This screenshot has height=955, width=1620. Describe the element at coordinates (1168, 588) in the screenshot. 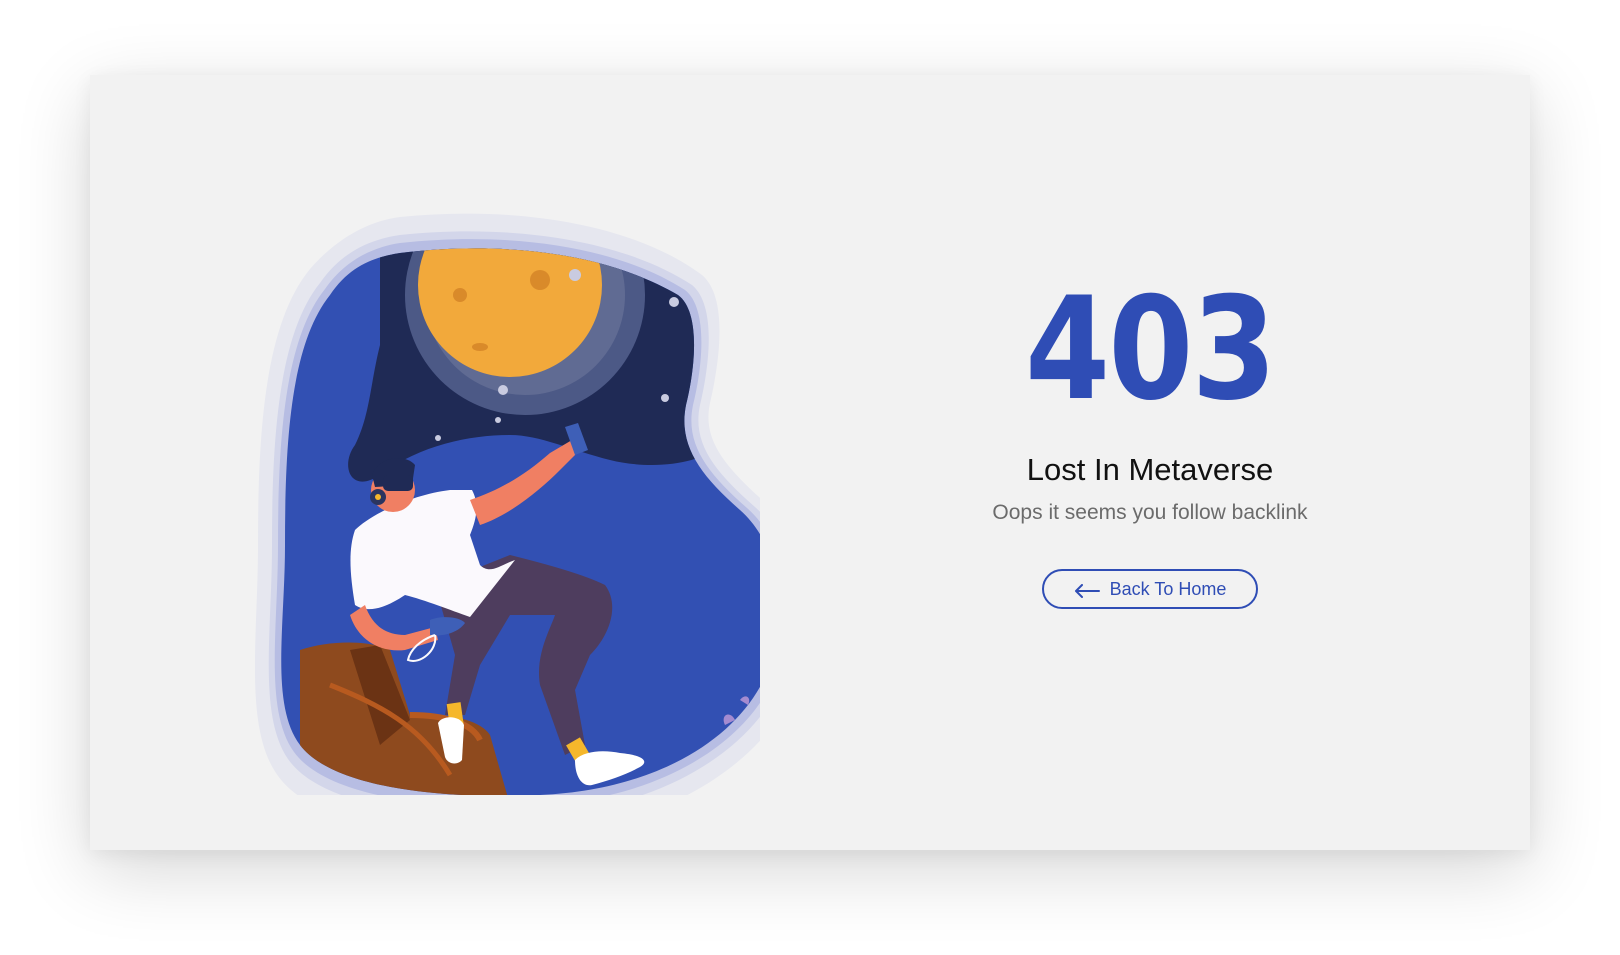

I see `back-to-home-label: Back To Home` at that location.